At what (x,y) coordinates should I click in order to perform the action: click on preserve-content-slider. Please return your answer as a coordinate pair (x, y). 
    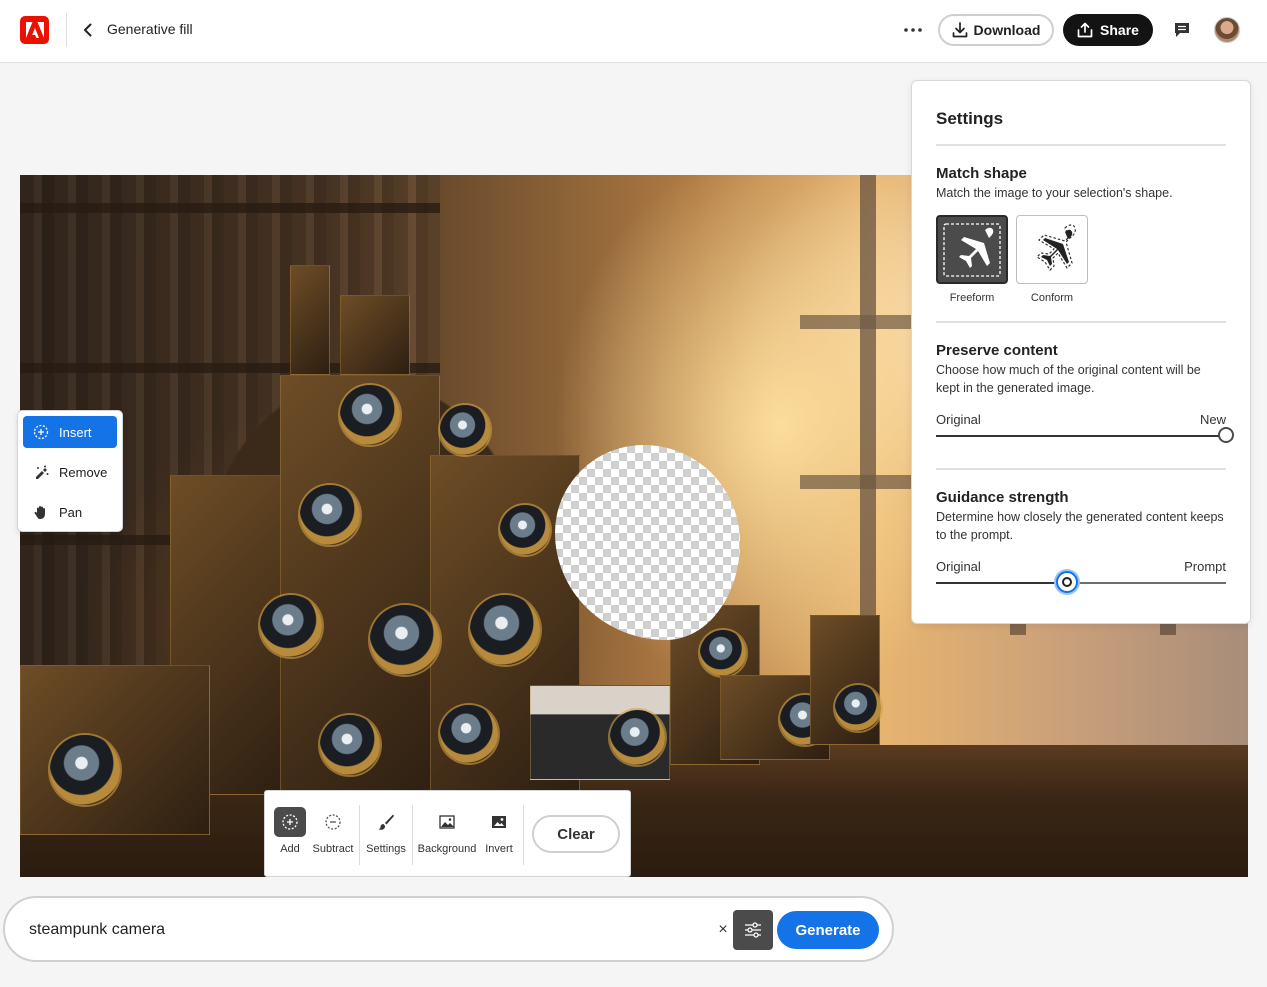
    Looking at the image, I should click on (1085, 435).